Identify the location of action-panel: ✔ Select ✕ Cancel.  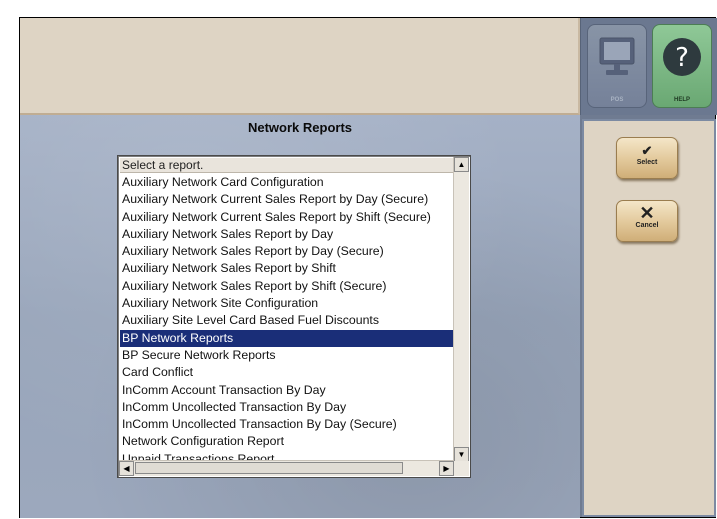
(649, 318).